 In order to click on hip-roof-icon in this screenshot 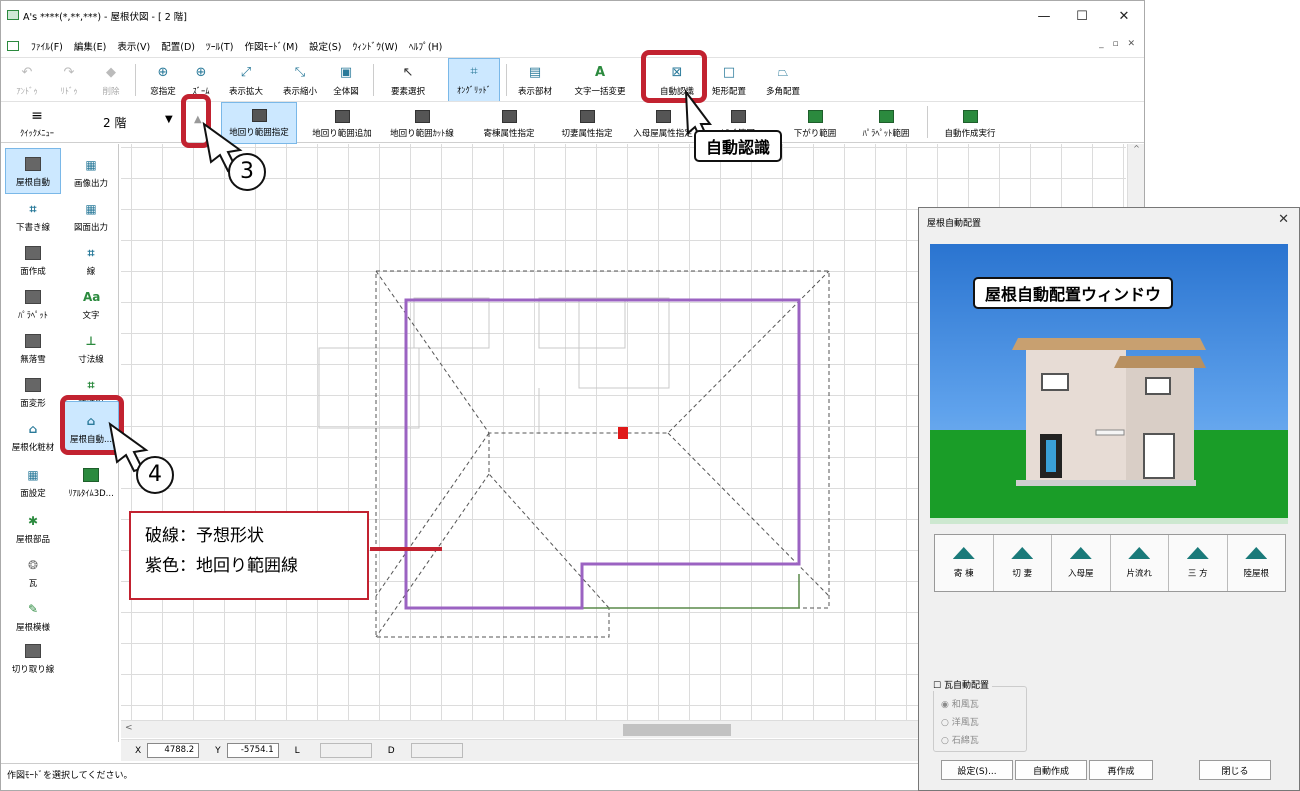, I will do `click(963, 553)`.